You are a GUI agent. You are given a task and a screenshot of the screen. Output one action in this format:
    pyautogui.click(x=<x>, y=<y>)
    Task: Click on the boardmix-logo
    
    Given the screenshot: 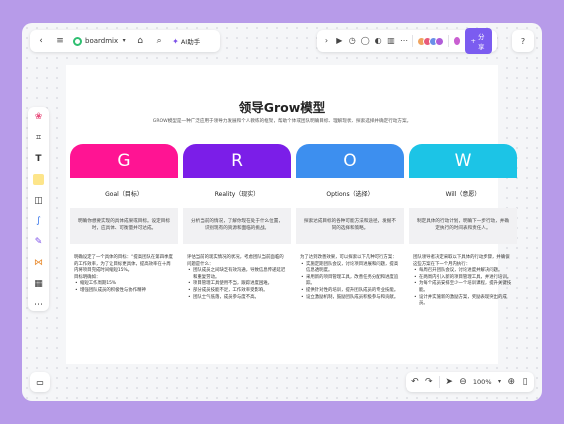 What is the action you would take?
    pyautogui.click(x=77, y=41)
    